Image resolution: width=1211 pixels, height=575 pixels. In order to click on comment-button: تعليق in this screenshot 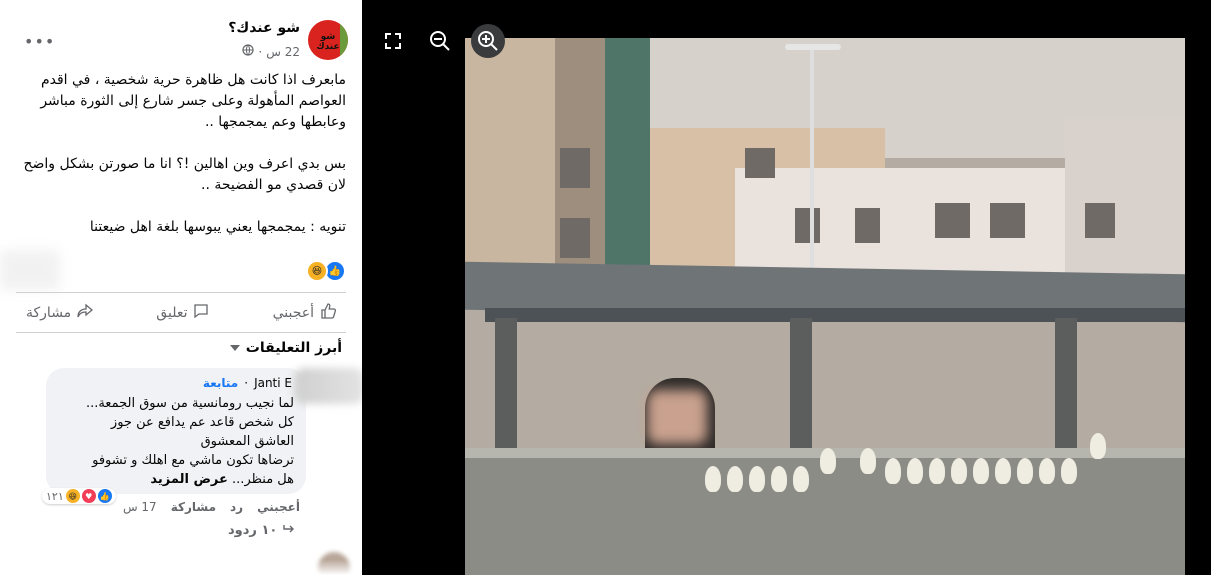, I will do `click(182, 313)`.